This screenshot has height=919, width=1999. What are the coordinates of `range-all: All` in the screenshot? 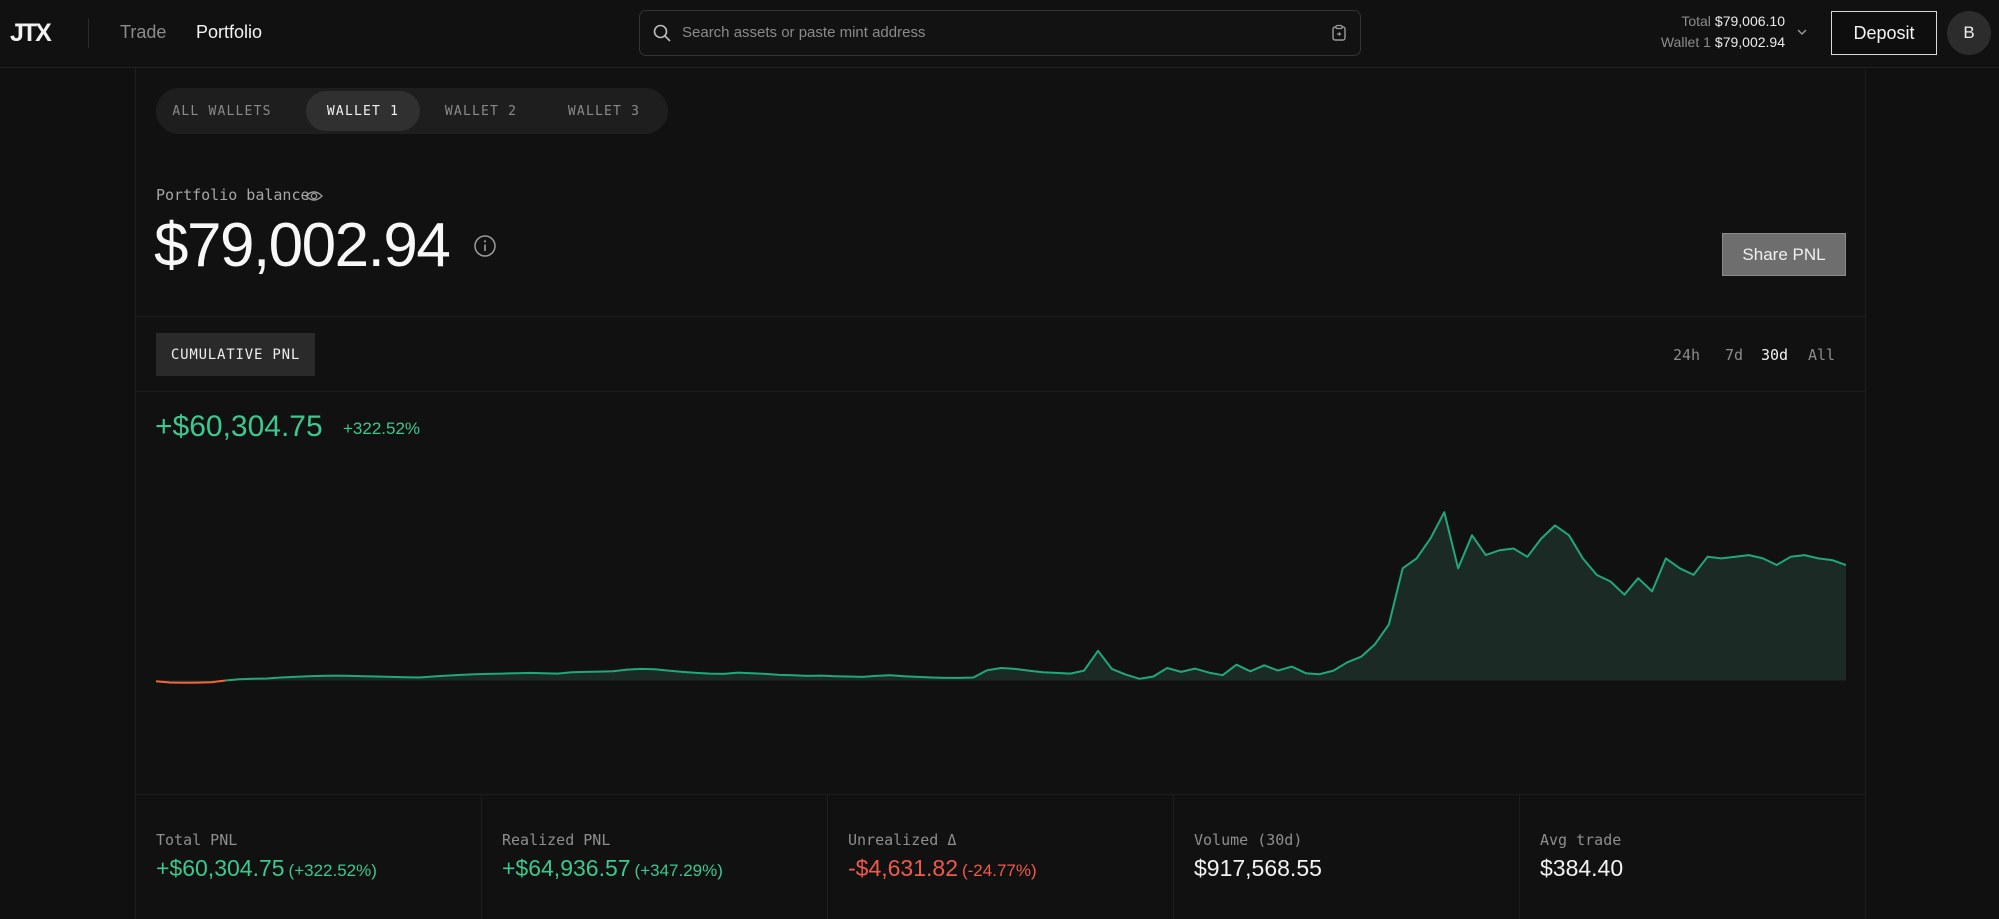 It's located at (1821, 355).